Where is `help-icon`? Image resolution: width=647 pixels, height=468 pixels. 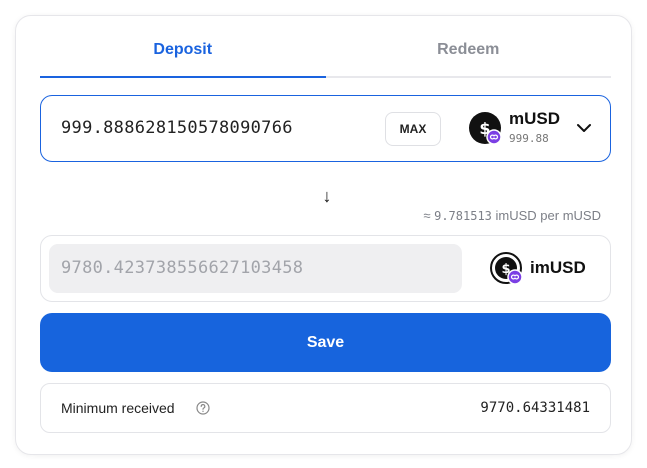
help-icon is located at coordinates (203, 408).